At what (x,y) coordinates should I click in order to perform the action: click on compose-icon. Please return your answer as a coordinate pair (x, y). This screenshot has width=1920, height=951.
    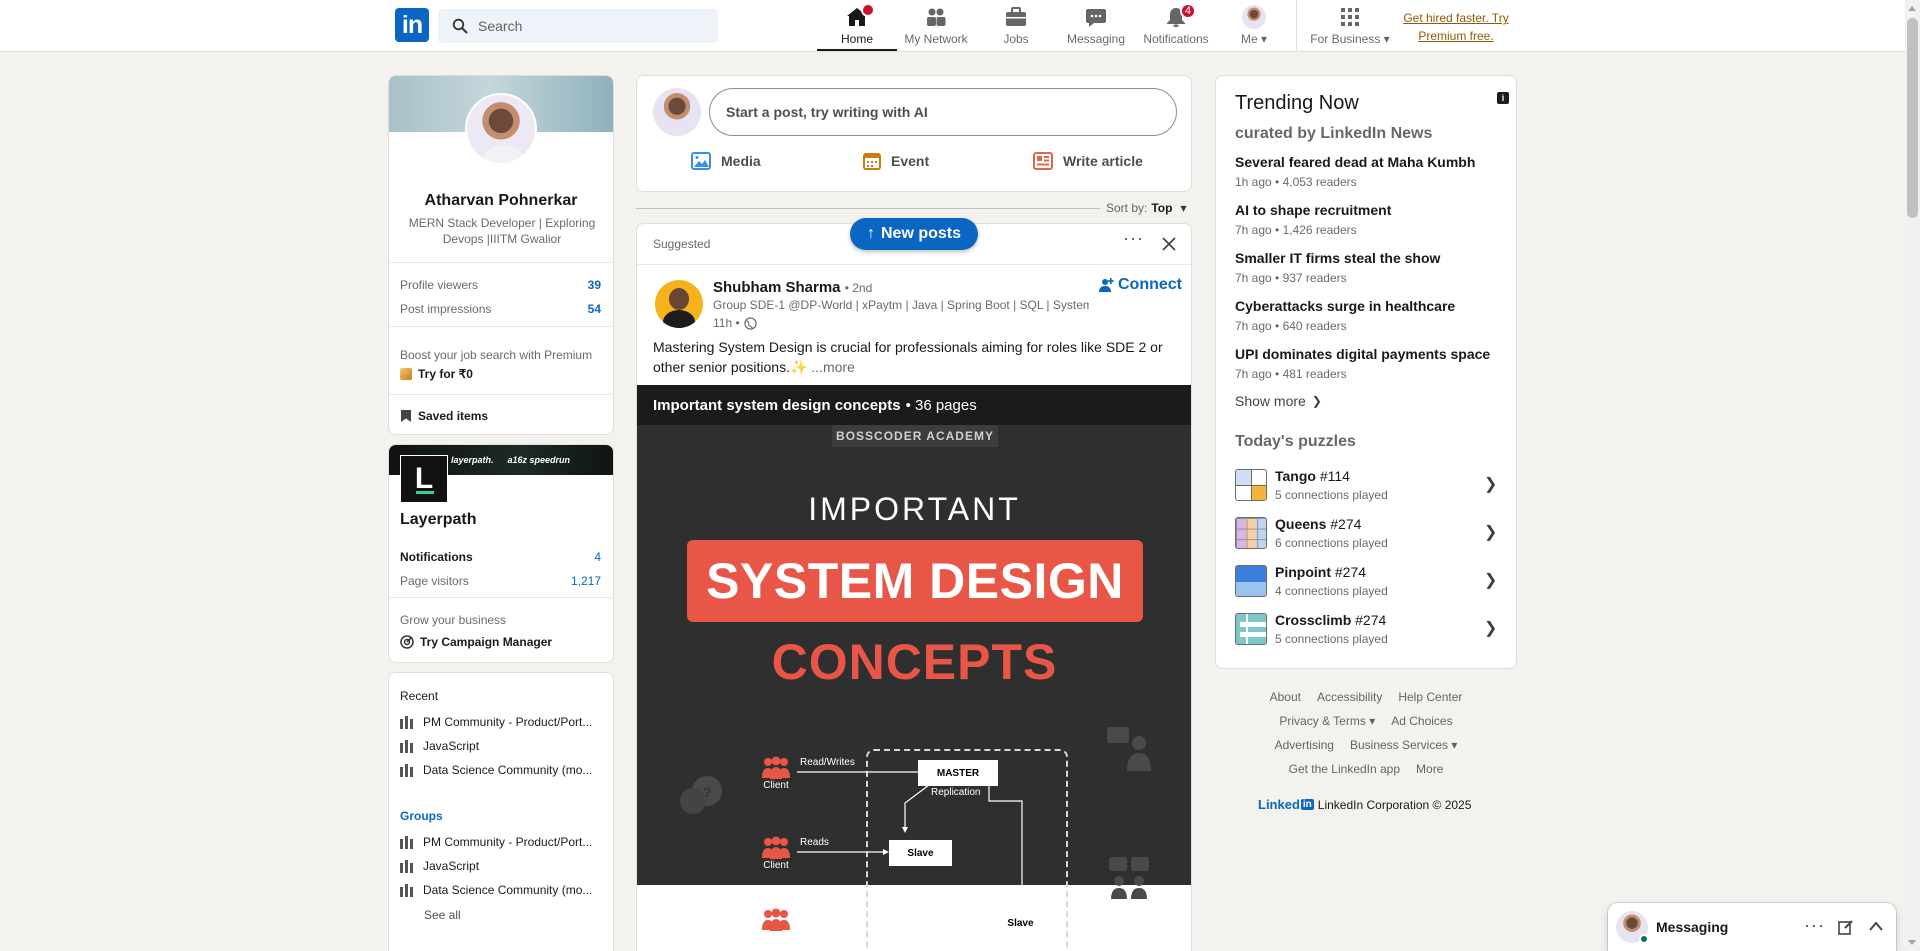
    Looking at the image, I should click on (1846, 927).